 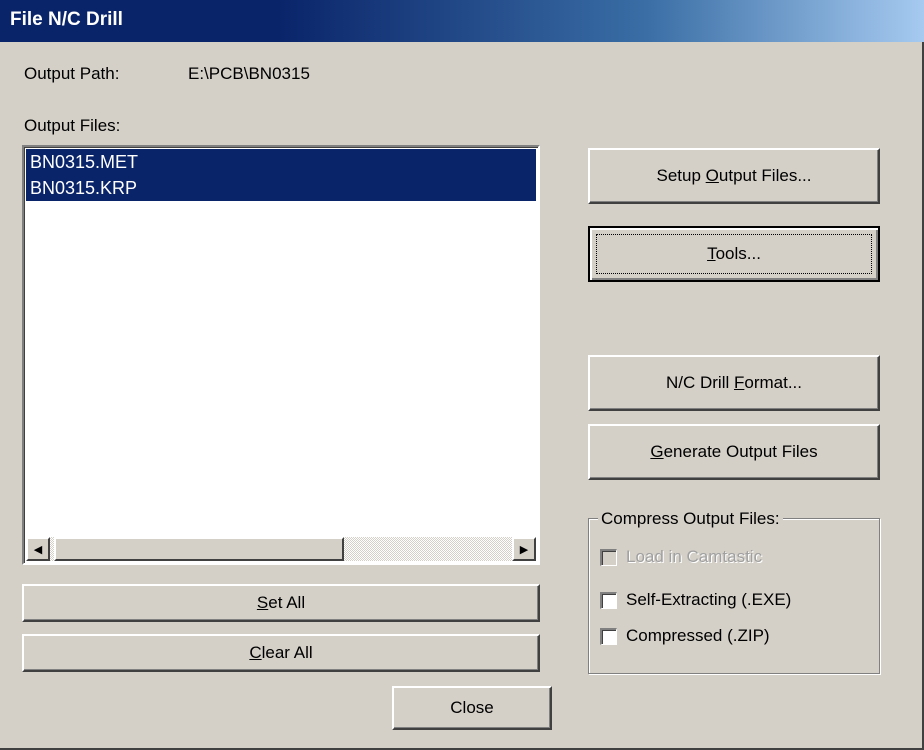 What do you see at coordinates (690, 519) in the screenshot?
I see `compress-group-title: Compress Output Files:` at bounding box center [690, 519].